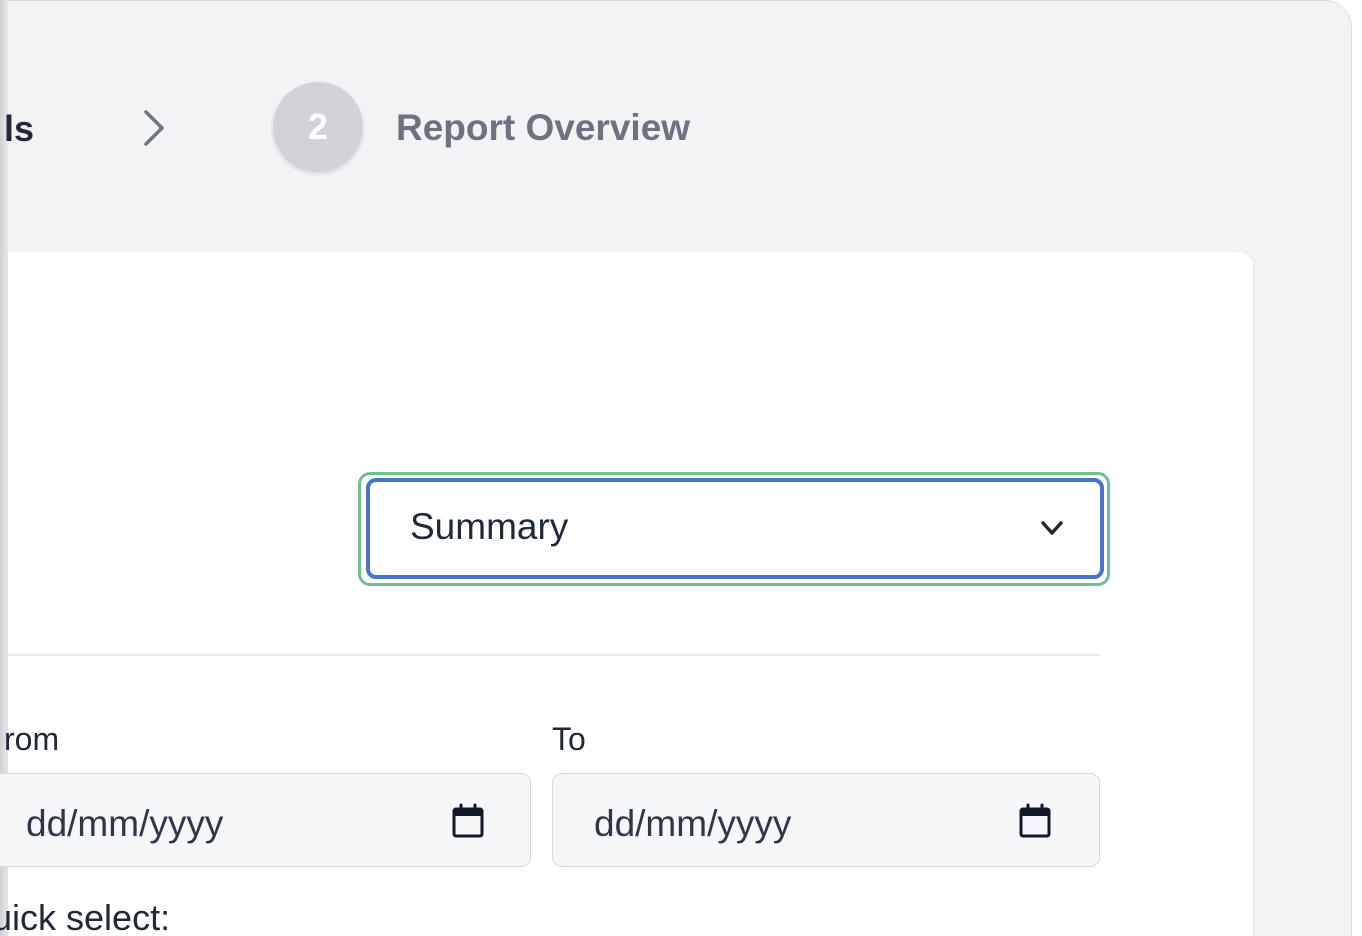 Image resolution: width=1362 pixels, height=936 pixels. I want to click on step-2-label: Report Overview, so click(543, 128).